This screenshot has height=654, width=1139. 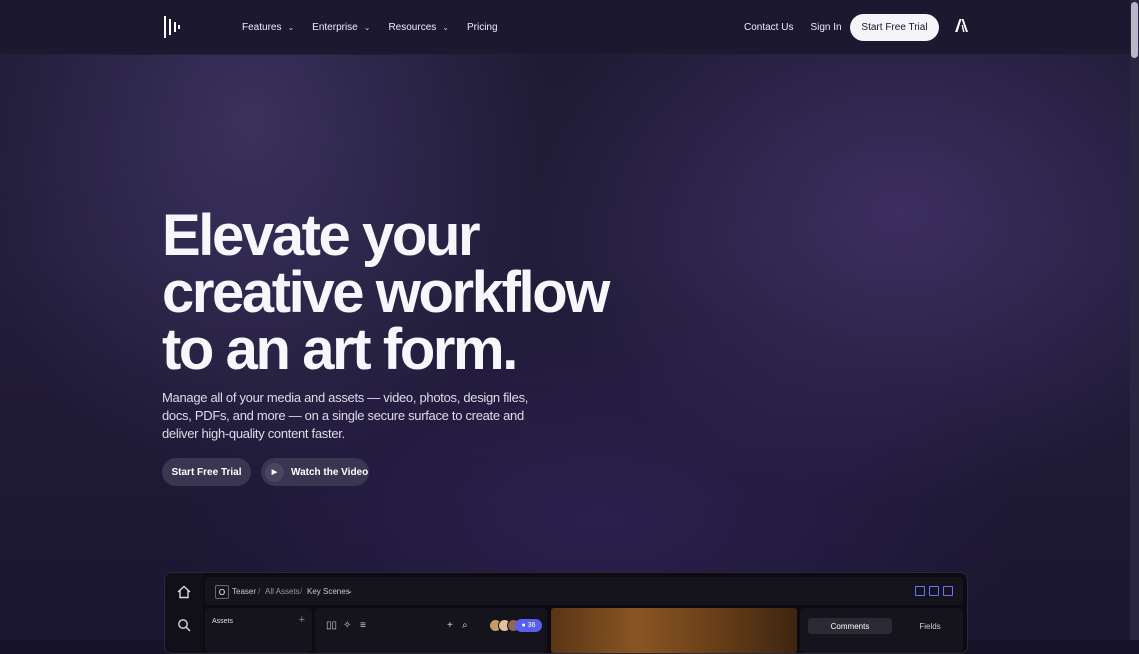 I want to click on breadcrumb-folder: All Assets, so click(x=282, y=591).